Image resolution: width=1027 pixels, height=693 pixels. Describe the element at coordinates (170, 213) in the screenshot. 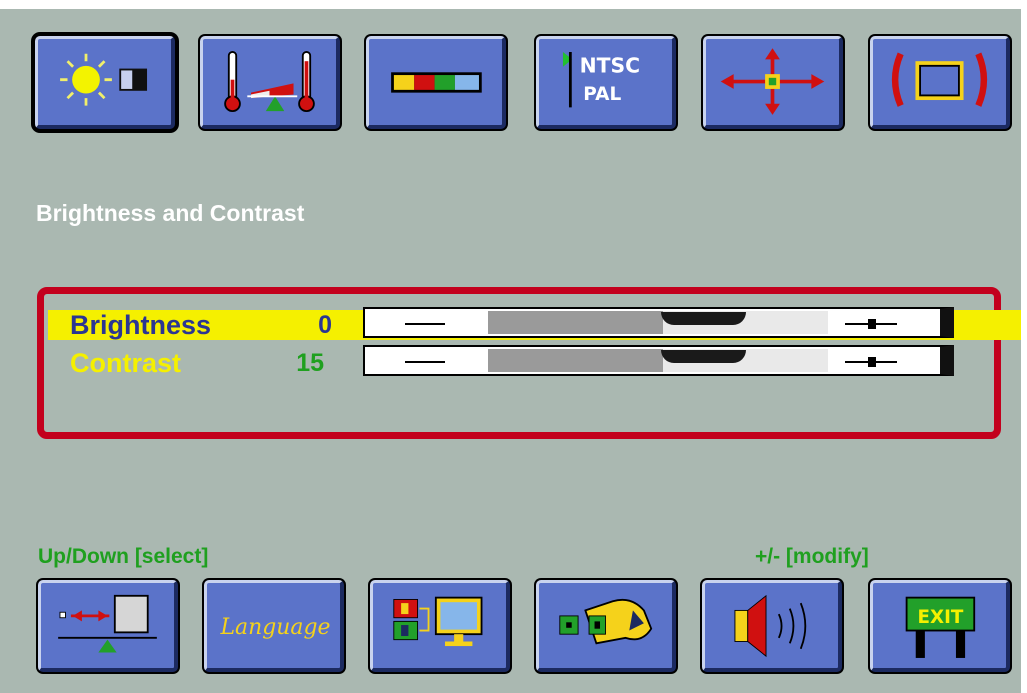

I see `page-title: Brightness and Contrast` at that location.